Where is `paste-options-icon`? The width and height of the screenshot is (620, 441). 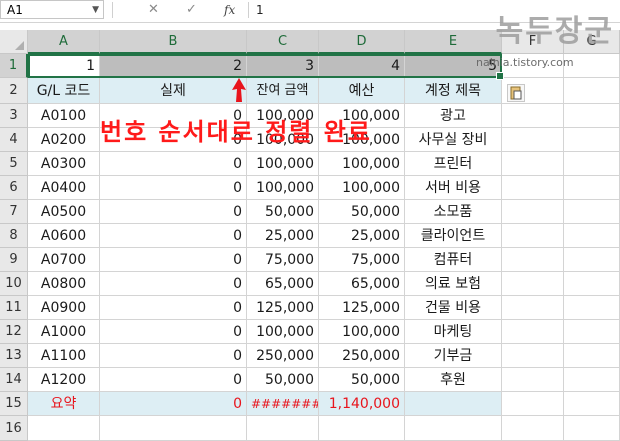 paste-options-icon is located at coordinates (516, 93).